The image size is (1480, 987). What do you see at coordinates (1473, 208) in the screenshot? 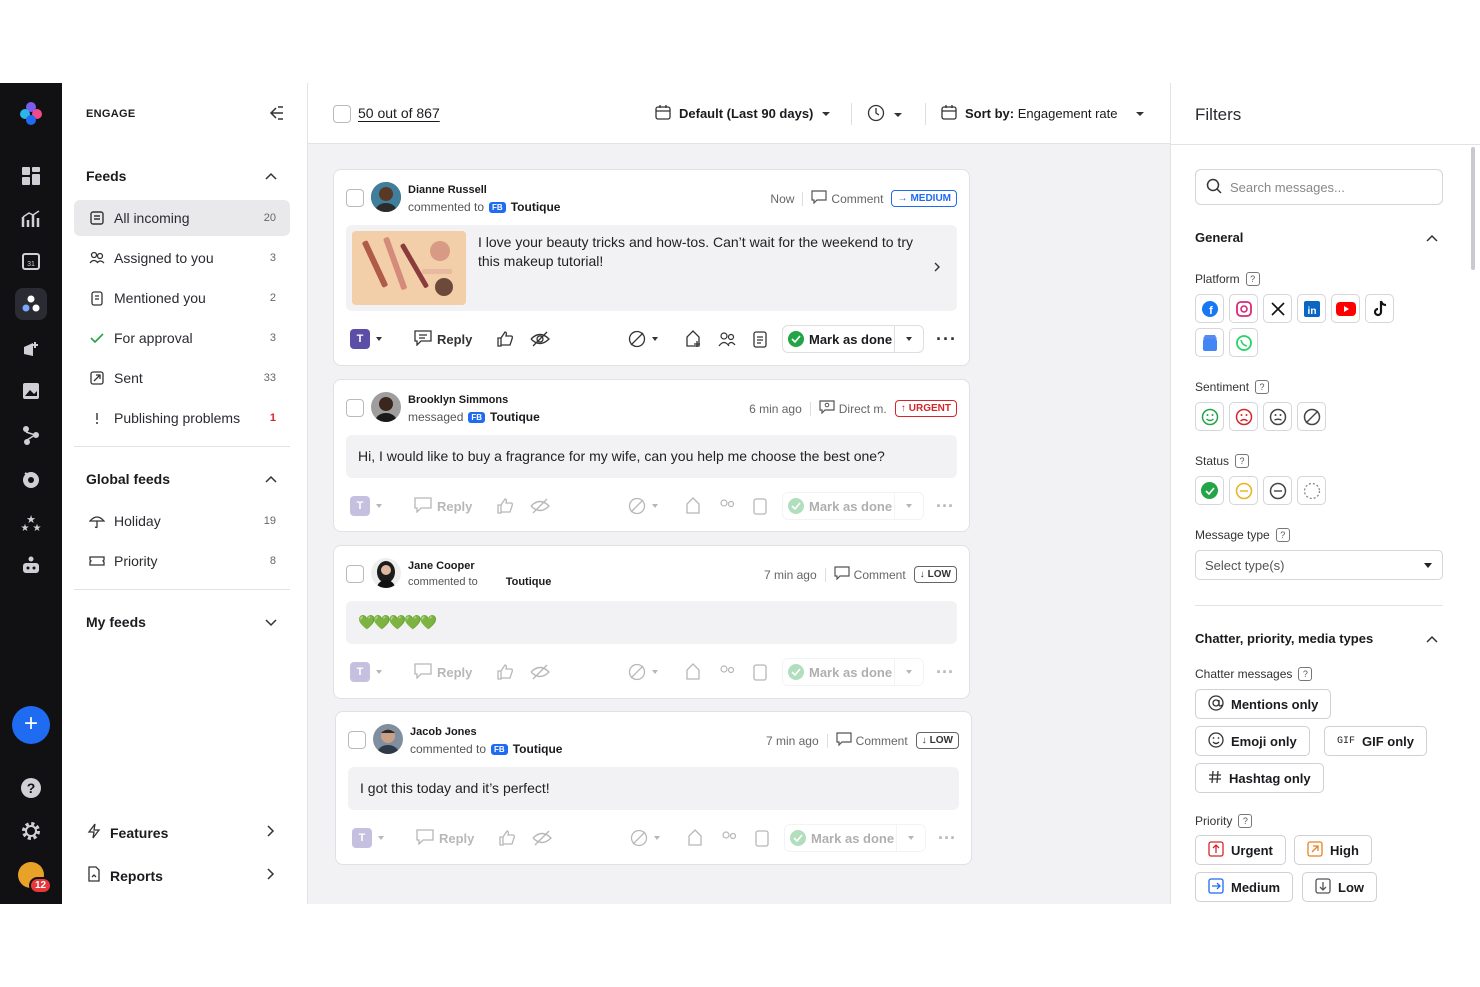
I see `scrollbar` at bounding box center [1473, 208].